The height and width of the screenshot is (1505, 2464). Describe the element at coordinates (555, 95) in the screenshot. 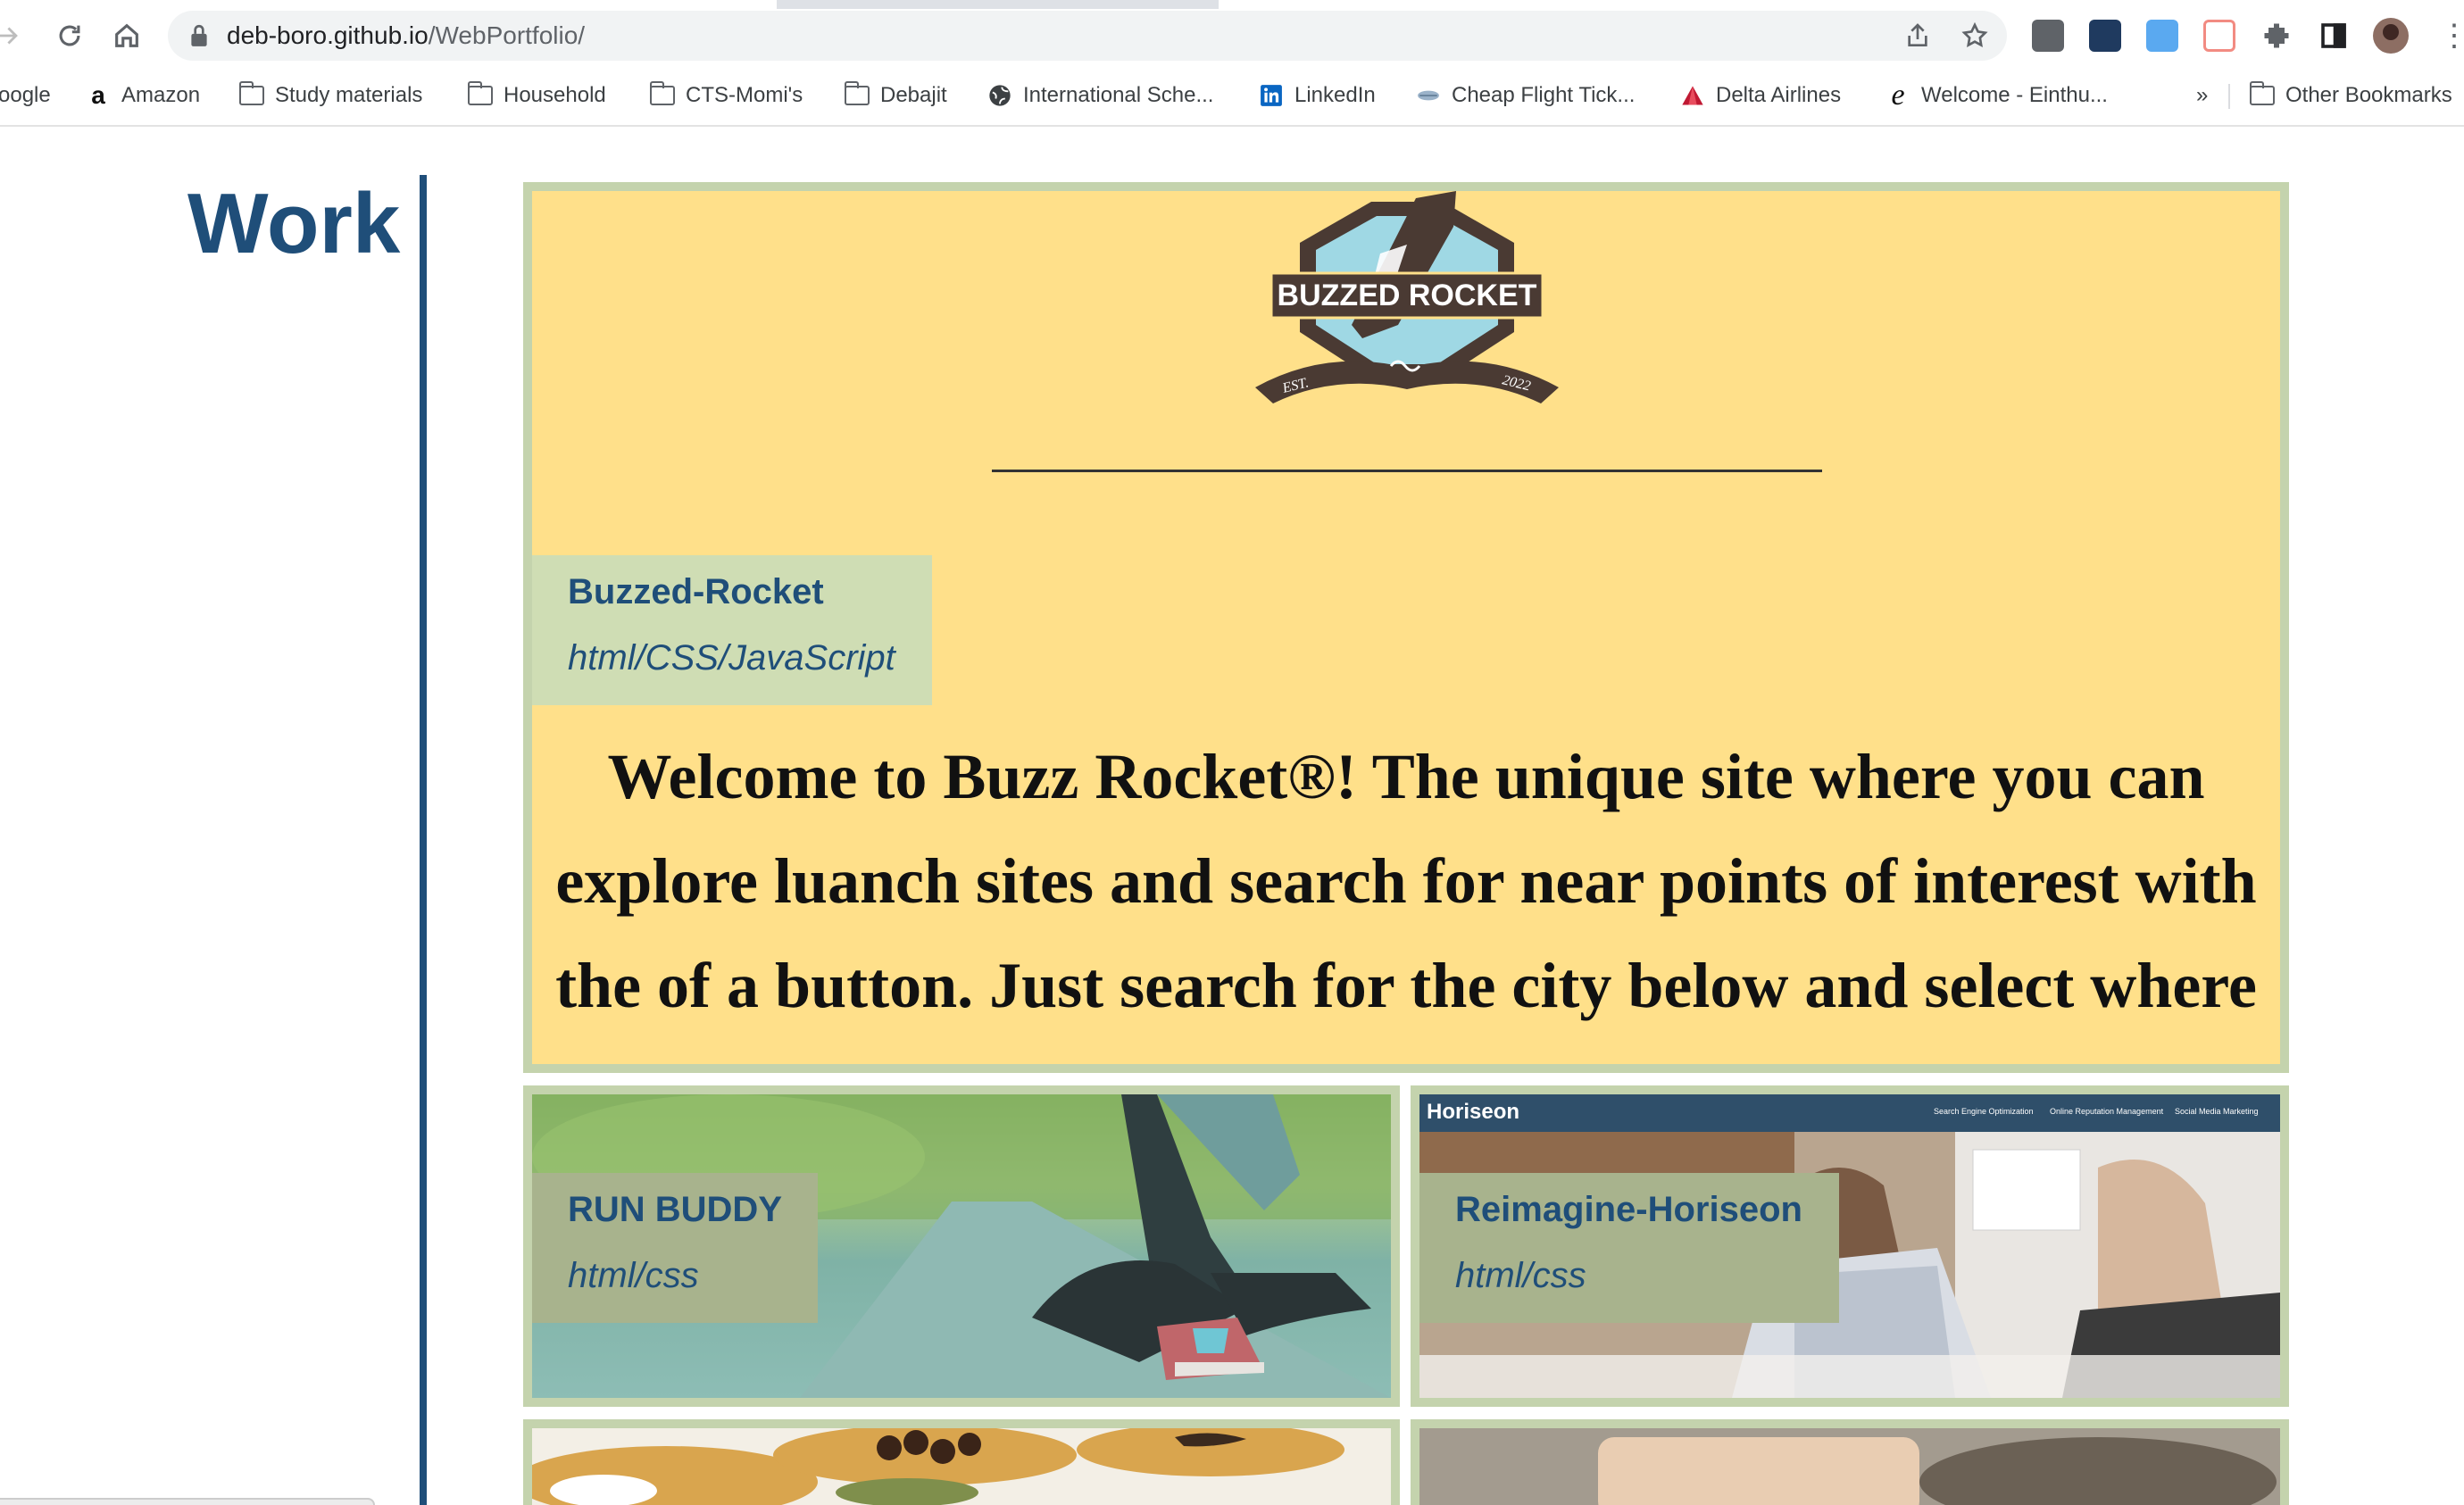

I see `bookmark-label: Household` at that location.